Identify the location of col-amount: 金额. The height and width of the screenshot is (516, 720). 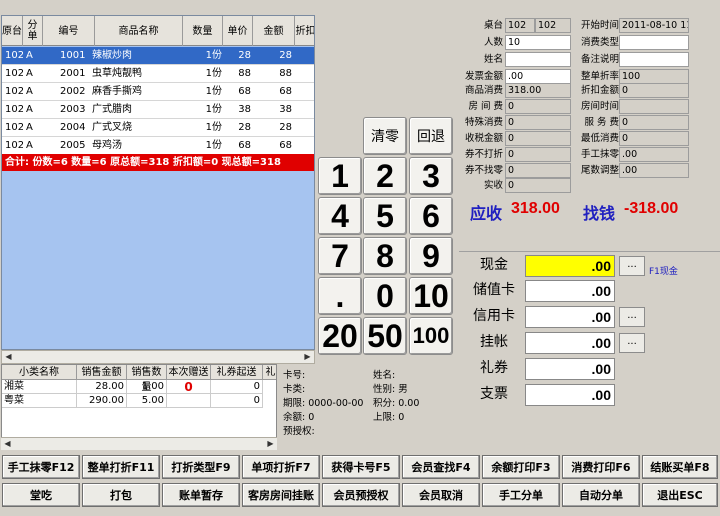
(274, 31).